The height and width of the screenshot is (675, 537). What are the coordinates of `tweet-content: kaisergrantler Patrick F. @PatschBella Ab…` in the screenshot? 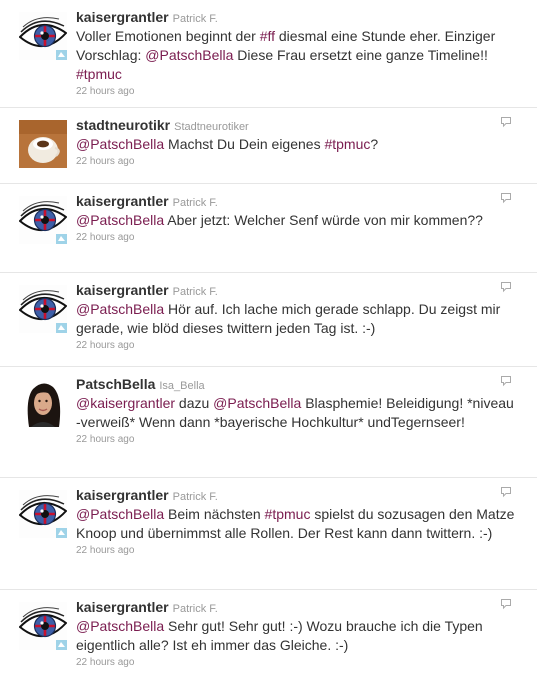 It's located at (296, 218).